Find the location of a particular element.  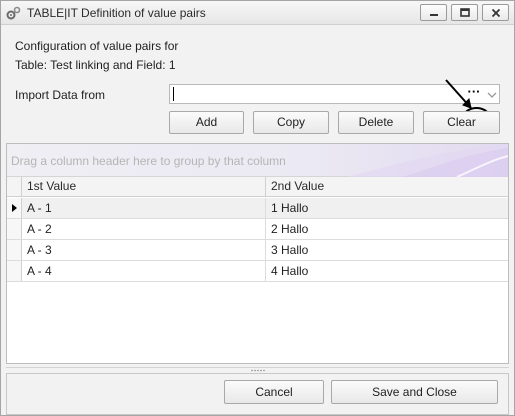

table-row: A - 3 3 Hallo is located at coordinates (257, 250).